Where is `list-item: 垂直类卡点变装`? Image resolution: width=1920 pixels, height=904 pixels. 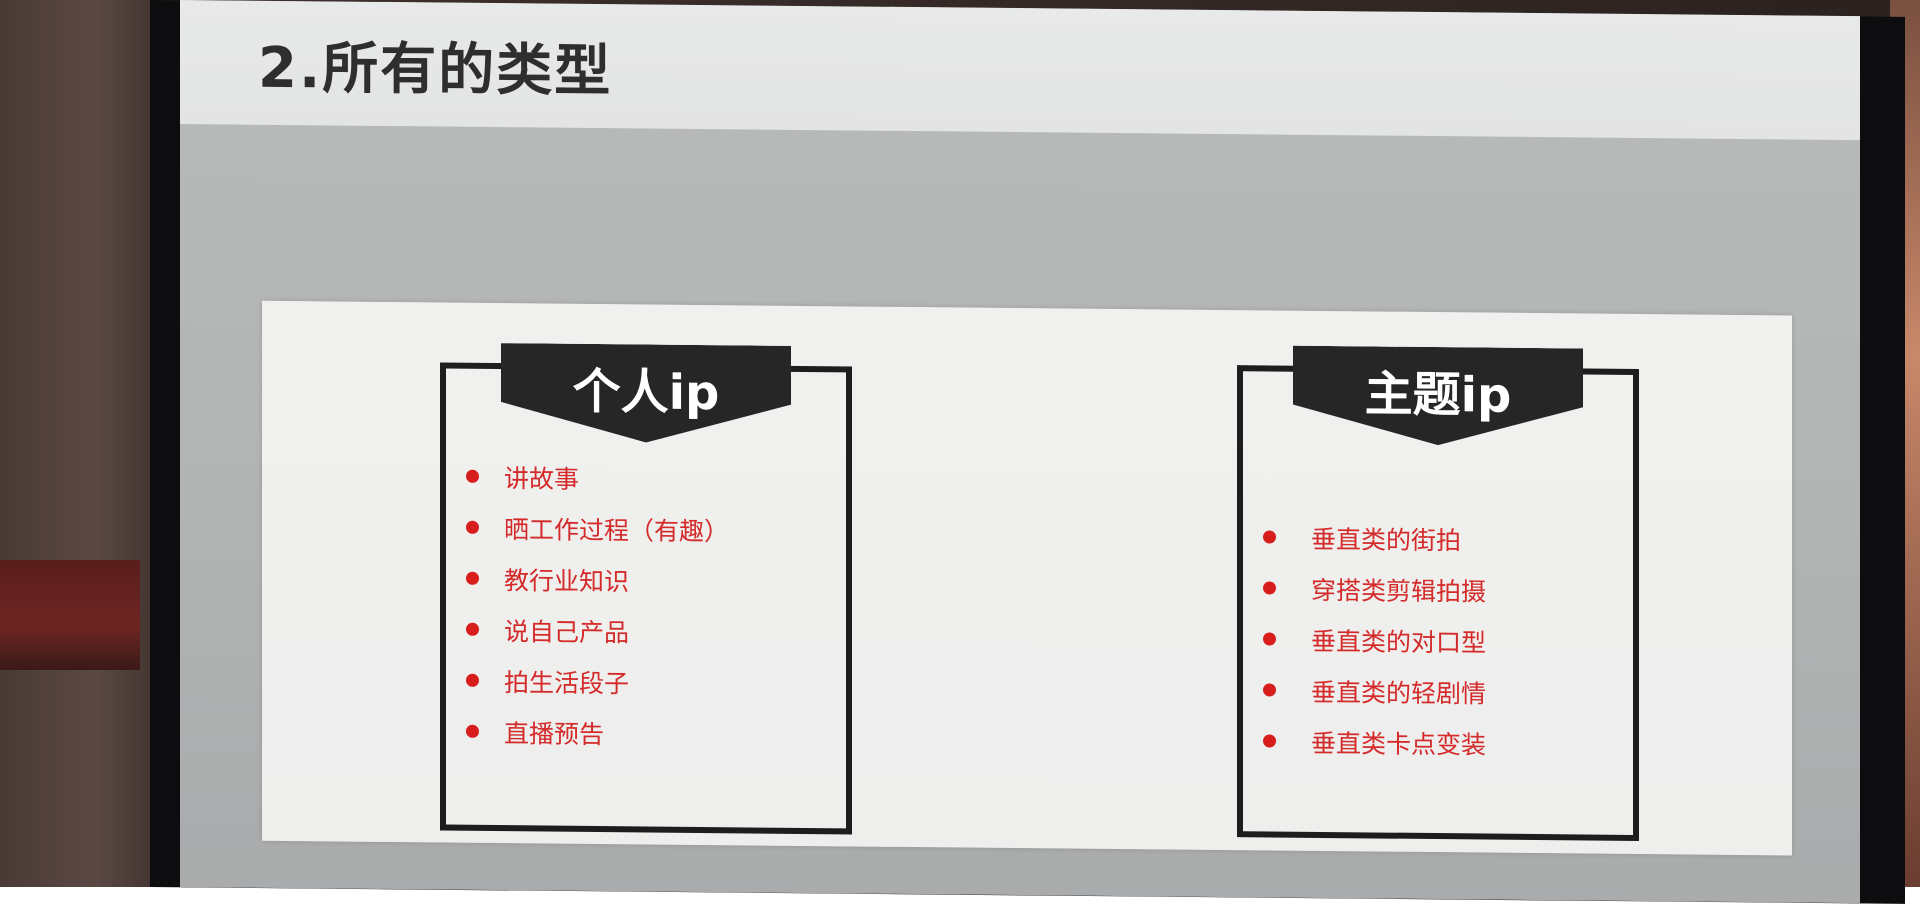
list-item: 垂直类卡点变装 is located at coordinates (1374, 741).